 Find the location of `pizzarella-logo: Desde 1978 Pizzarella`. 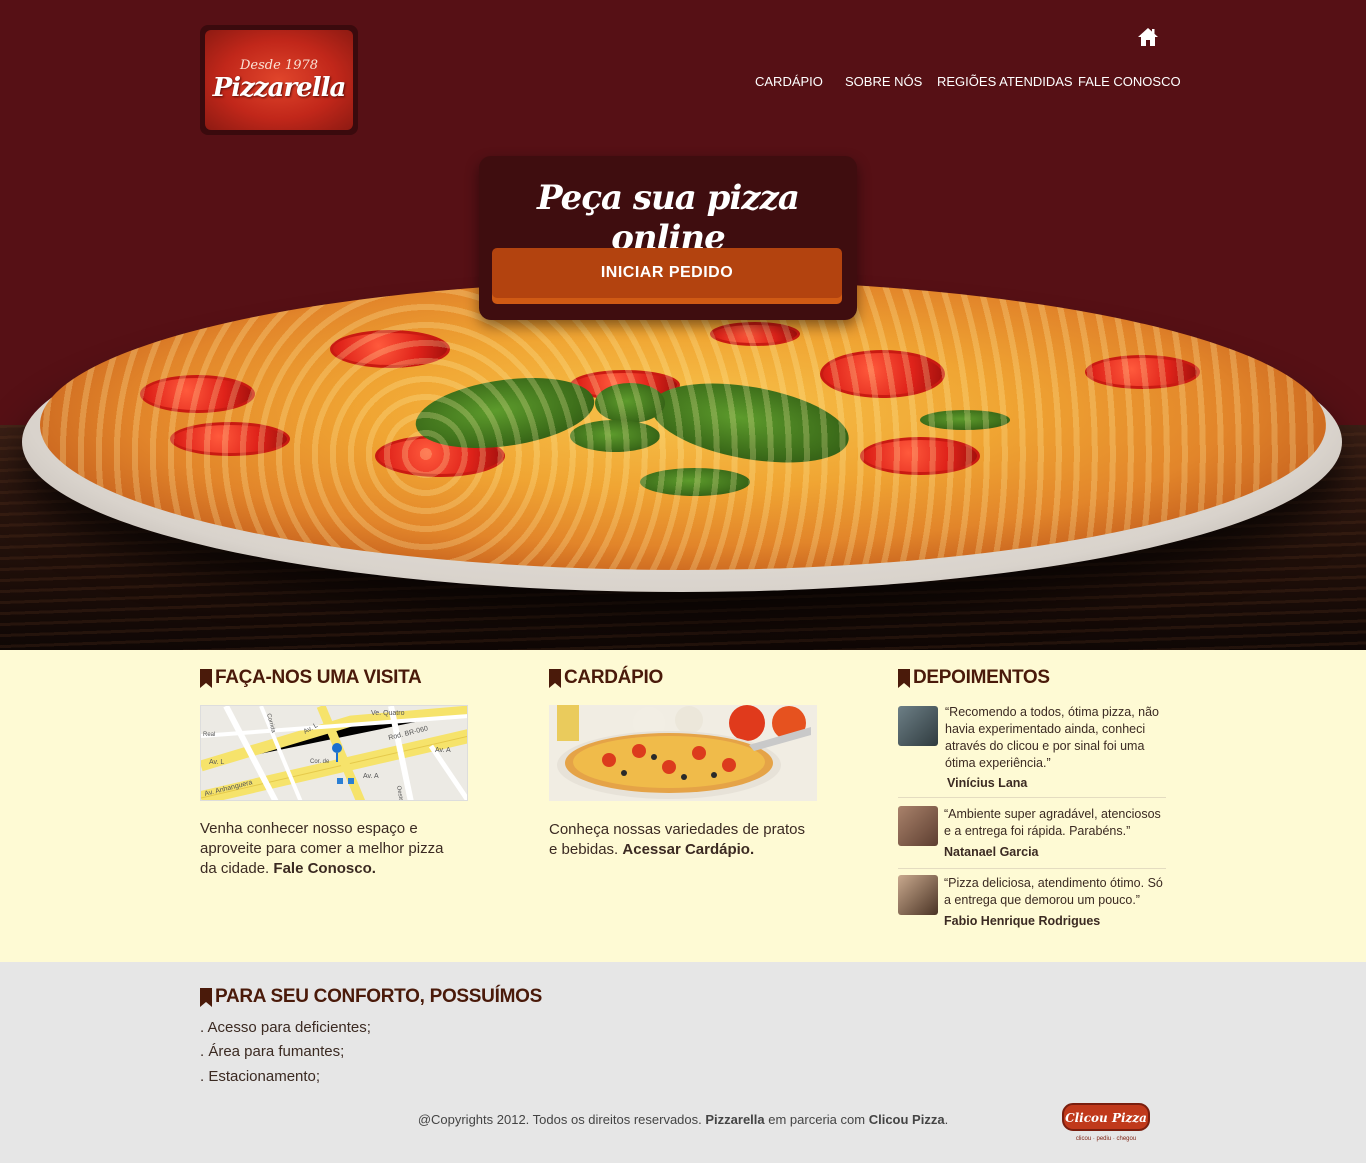

pizzarella-logo: Desde 1978 Pizzarella is located at coordinates (279, 80).